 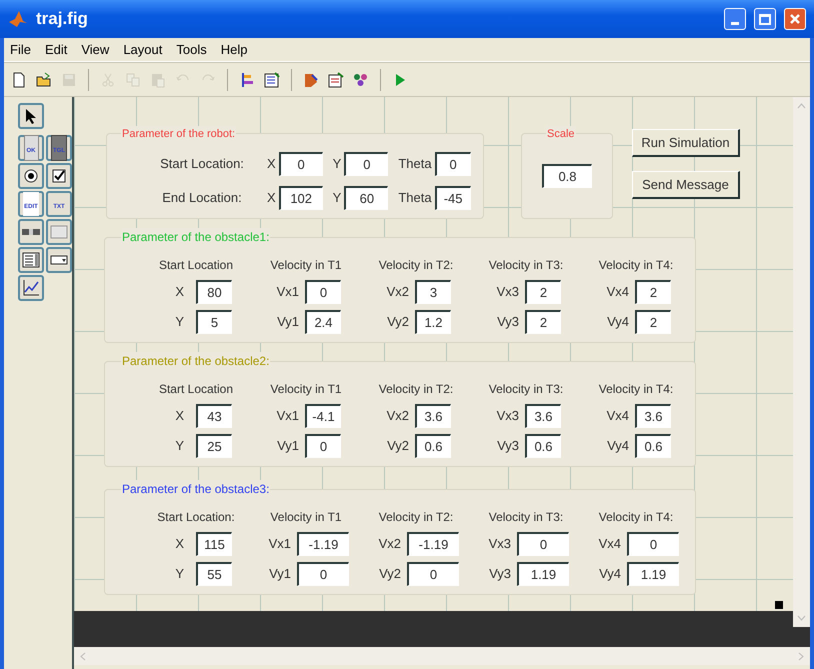 I want to click on push-button: Run Simulation, so click(x=686, y=143).